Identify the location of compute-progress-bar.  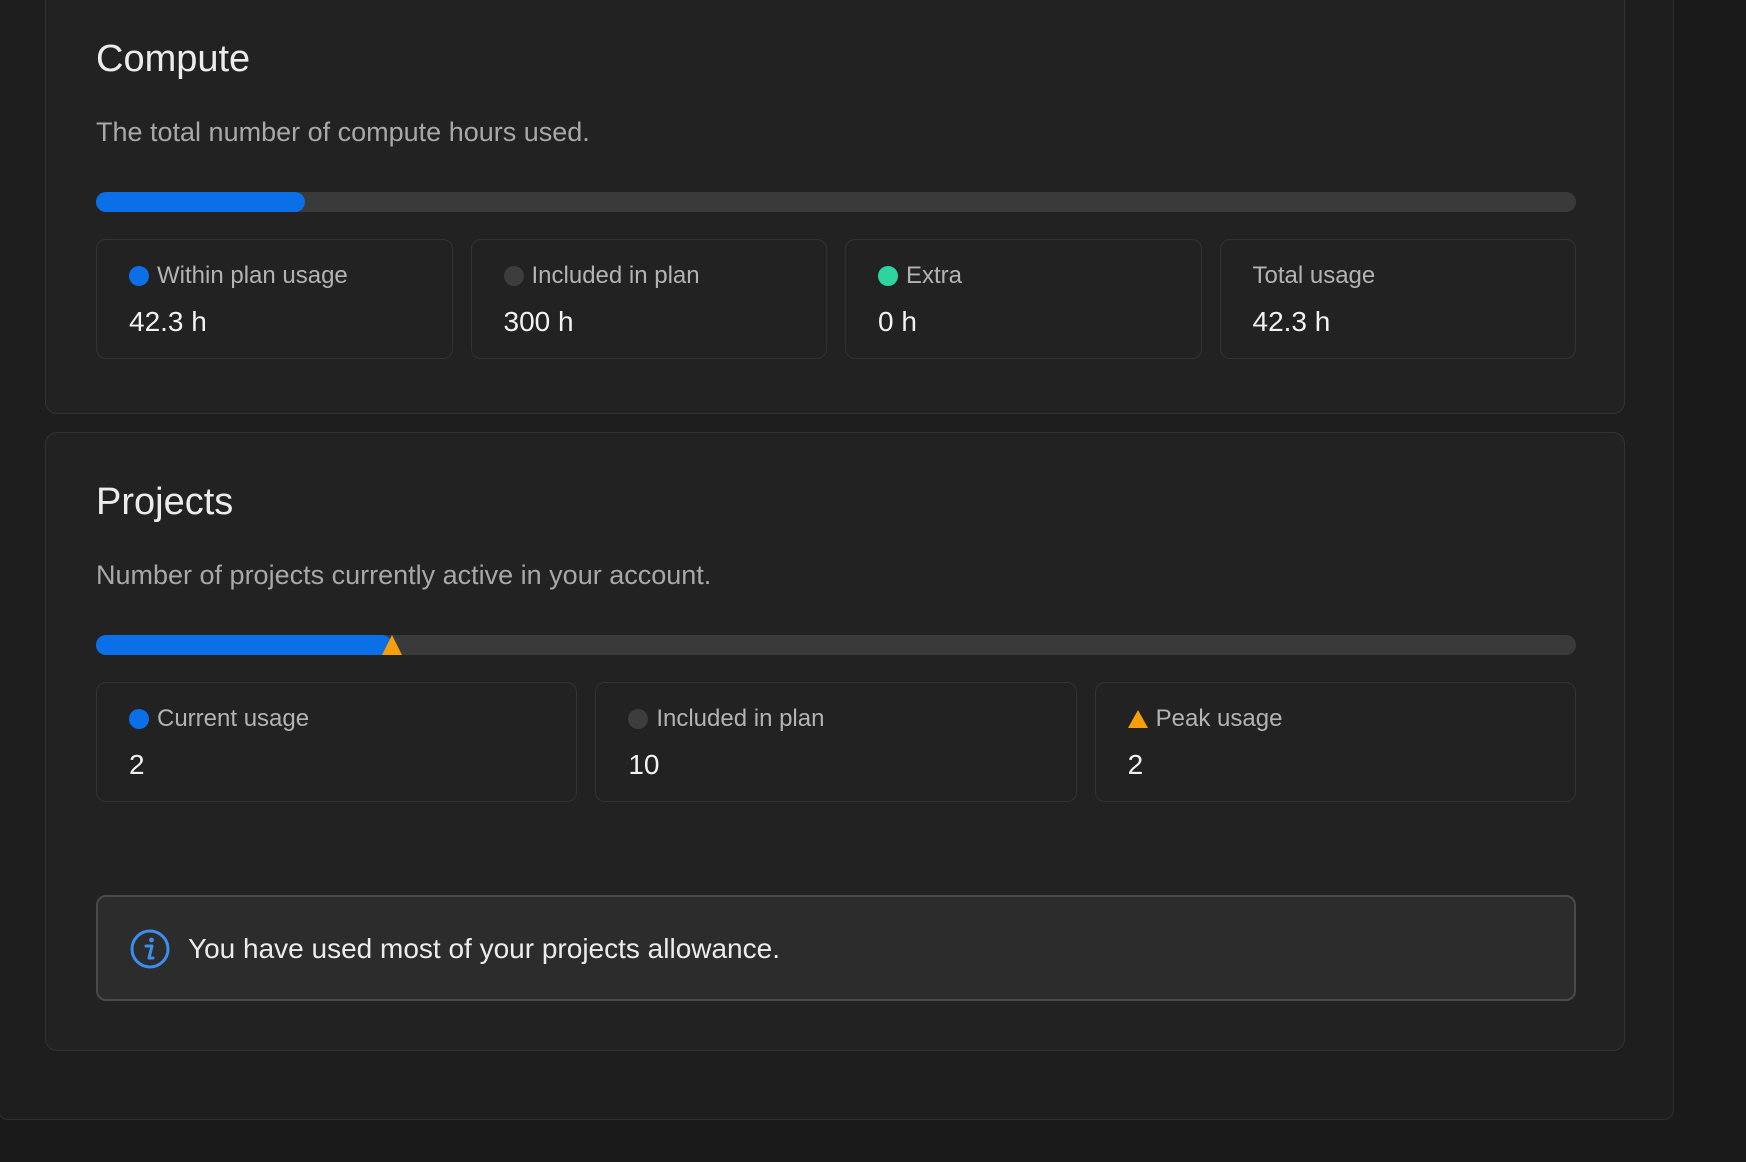
(836, 202).